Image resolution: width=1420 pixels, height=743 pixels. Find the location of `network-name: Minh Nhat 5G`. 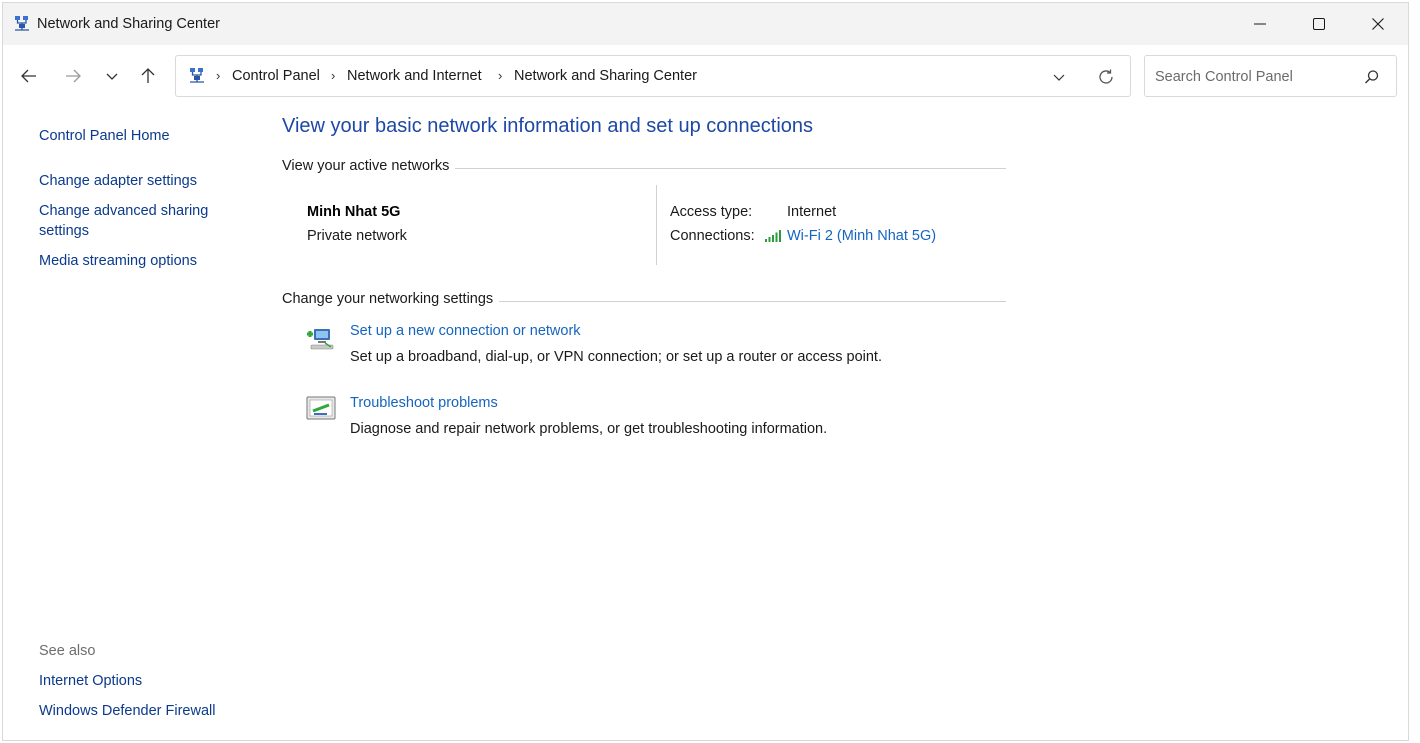

network-name: Minh Nhat 5G is located at coordinates (354, 212).